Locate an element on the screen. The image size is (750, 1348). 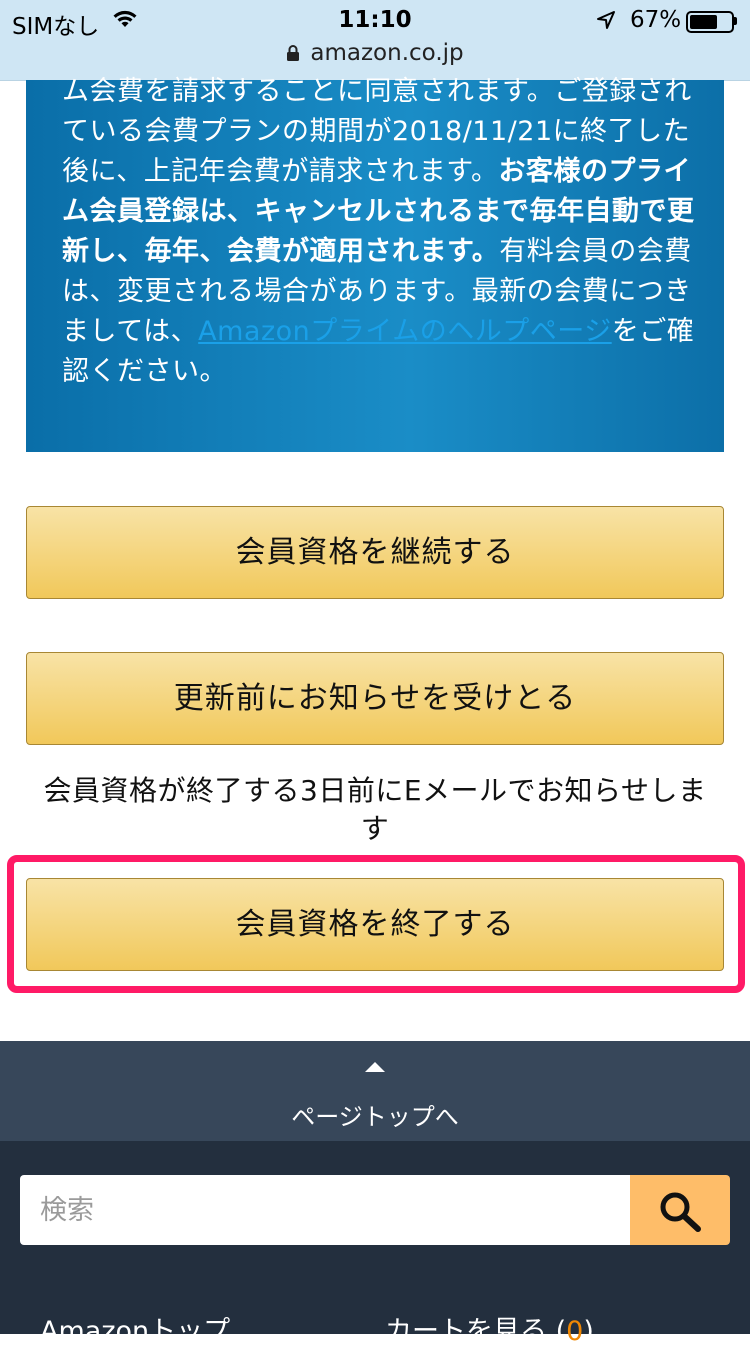
search-icon is located at coordinates (680, 1212).